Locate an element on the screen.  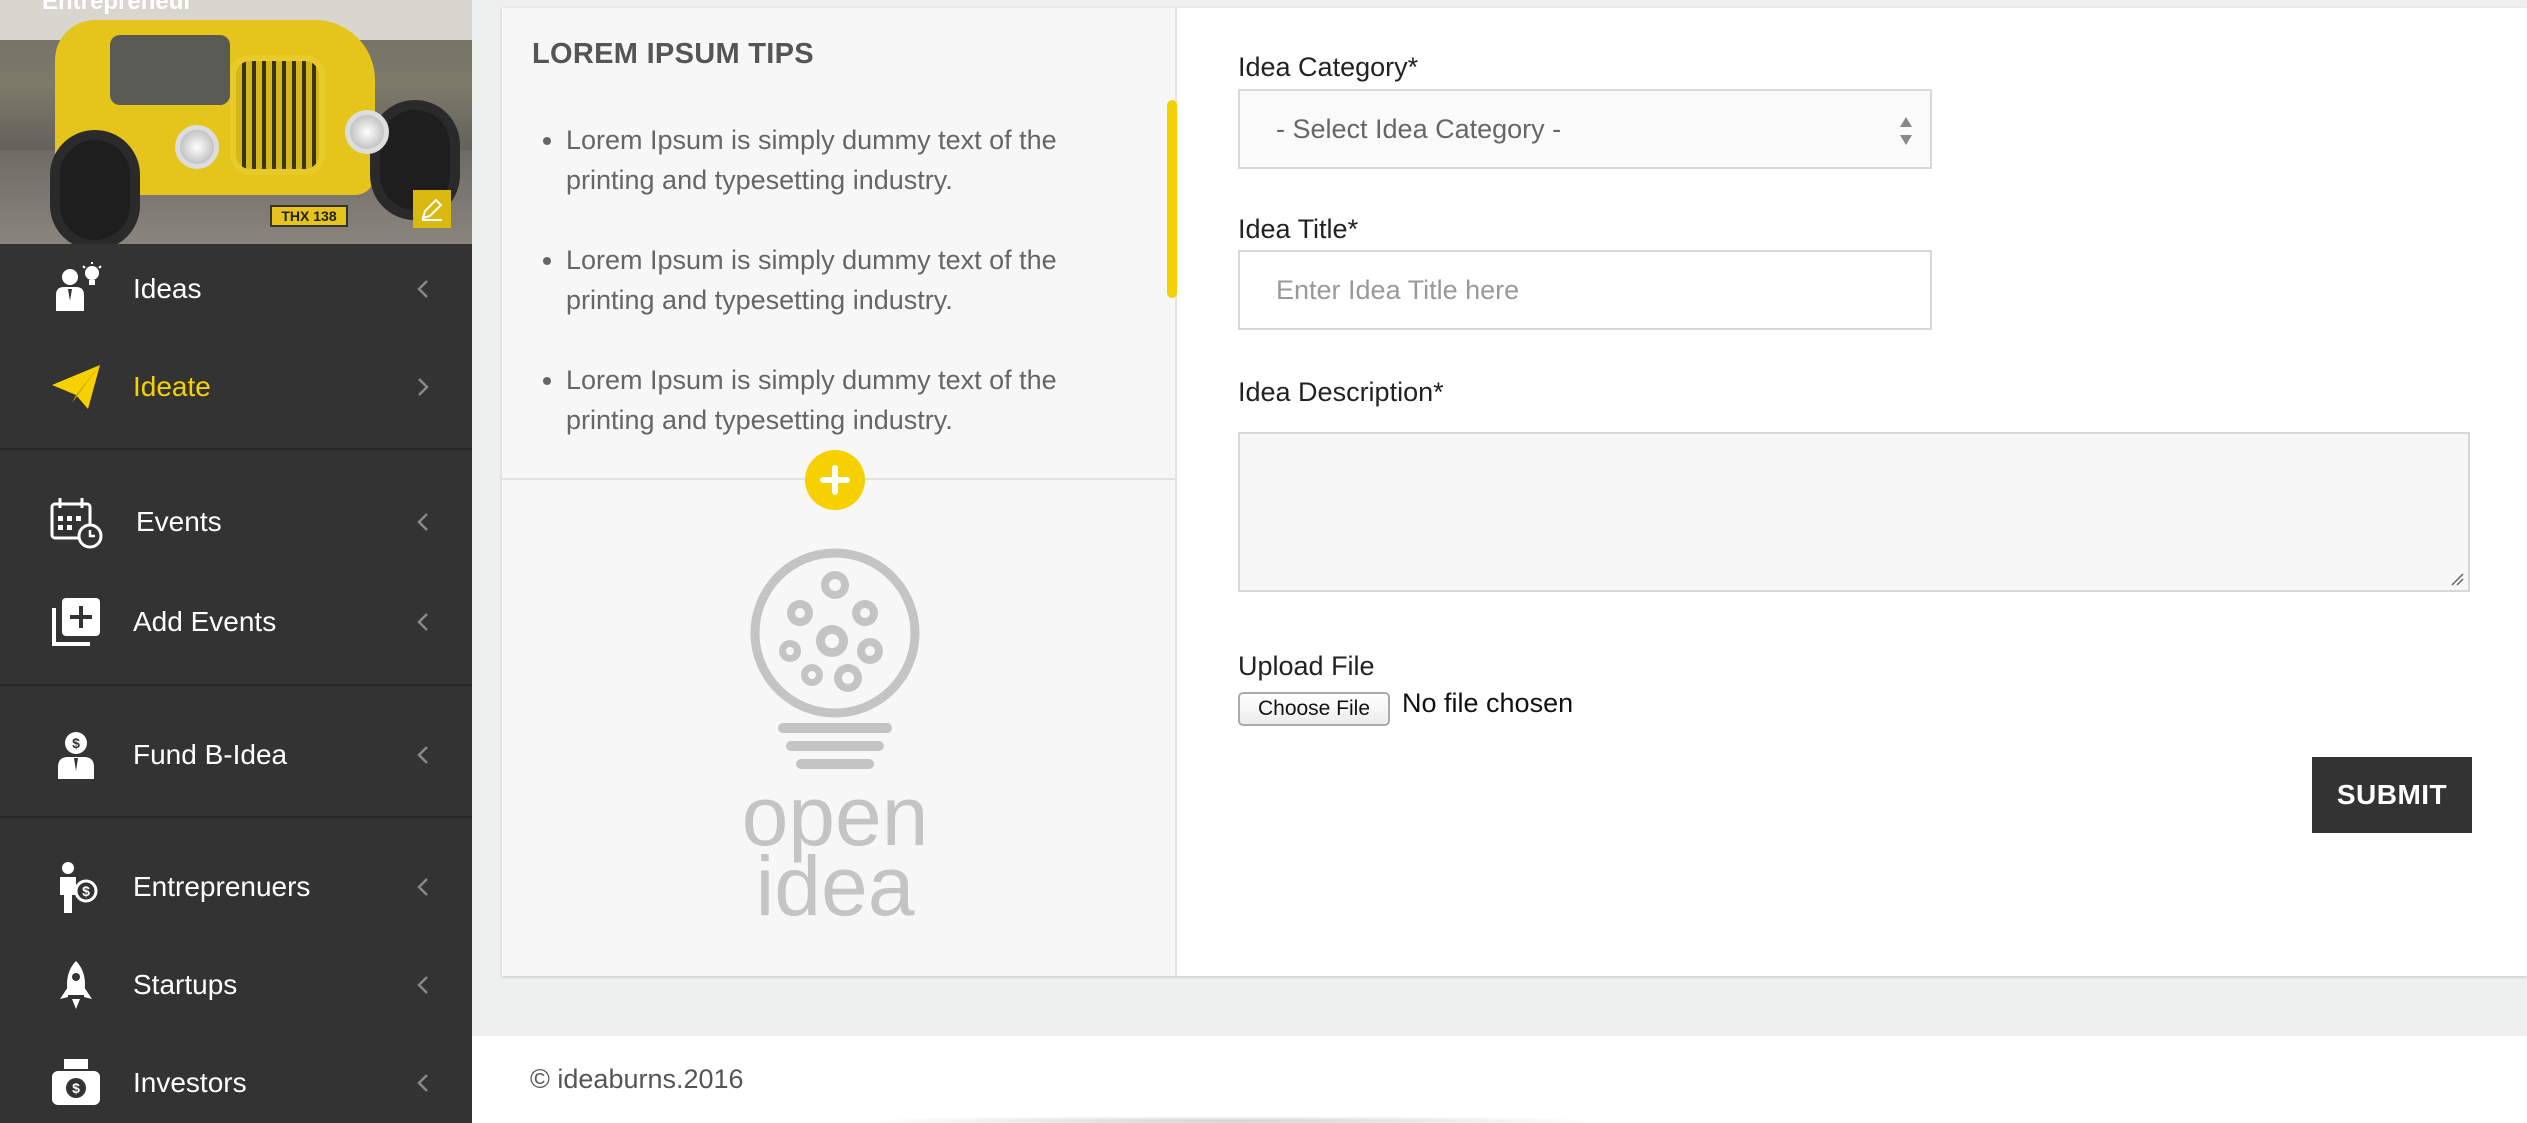
sidebar-item-label: Add Events is located at coordinates (205, 621).